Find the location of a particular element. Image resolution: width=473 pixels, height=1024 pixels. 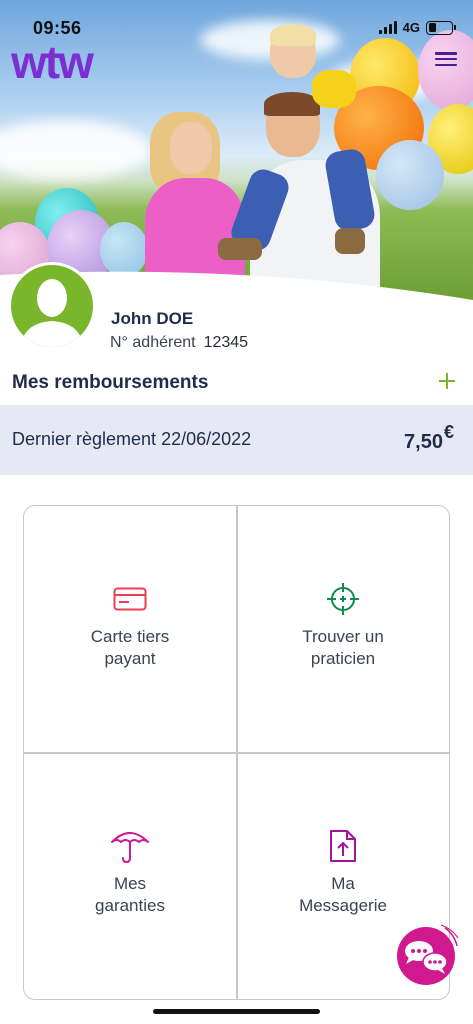

tile-carte-tiers-payant: Carte tiers payant is located at coordinates (130, 629).